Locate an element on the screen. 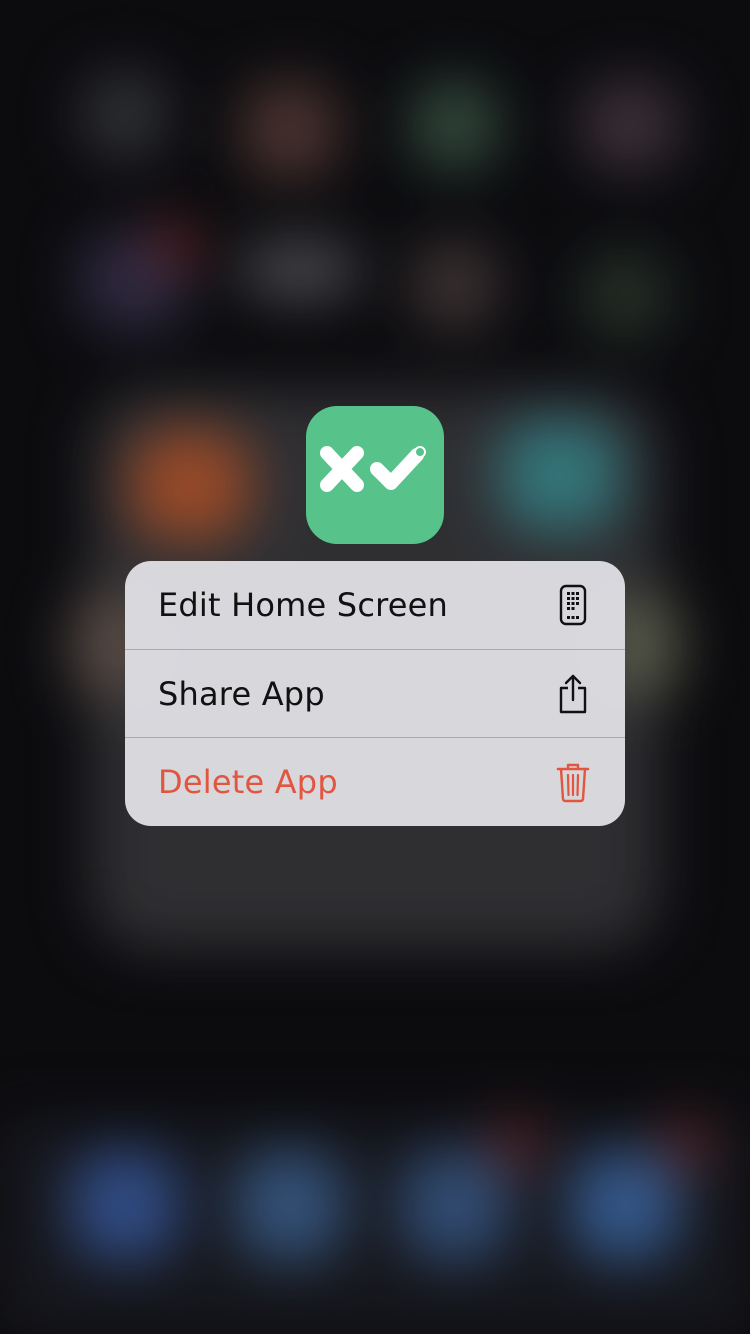 The image size is (750, 1334). menu-item-label: Delete App is located at coordinates (248, 781).